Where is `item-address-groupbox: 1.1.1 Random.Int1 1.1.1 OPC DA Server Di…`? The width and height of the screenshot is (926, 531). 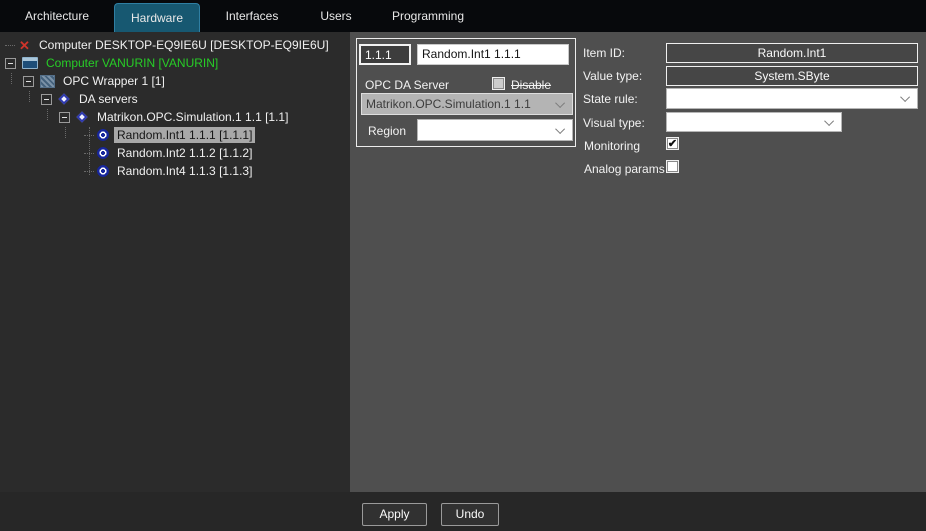
item-address-groupbox: 1.1.1 Random.Int1 1.1.1 OPC DA Server Di… is located at coordinates (466, 92).